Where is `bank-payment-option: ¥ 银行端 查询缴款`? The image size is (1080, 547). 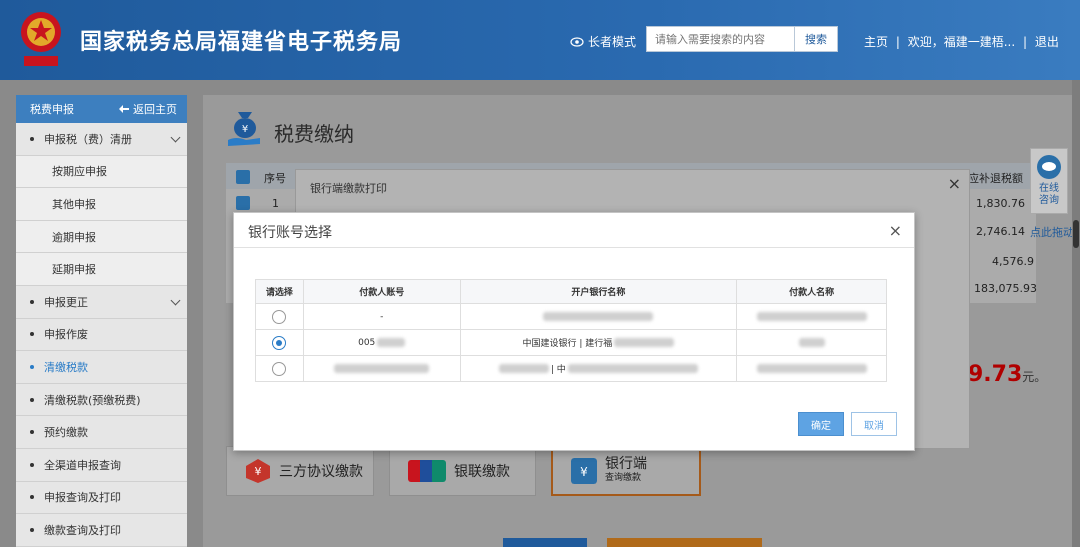
bank-payment-option: ¥ 银行端 查询缴款 is located at coordinates (626, 471).